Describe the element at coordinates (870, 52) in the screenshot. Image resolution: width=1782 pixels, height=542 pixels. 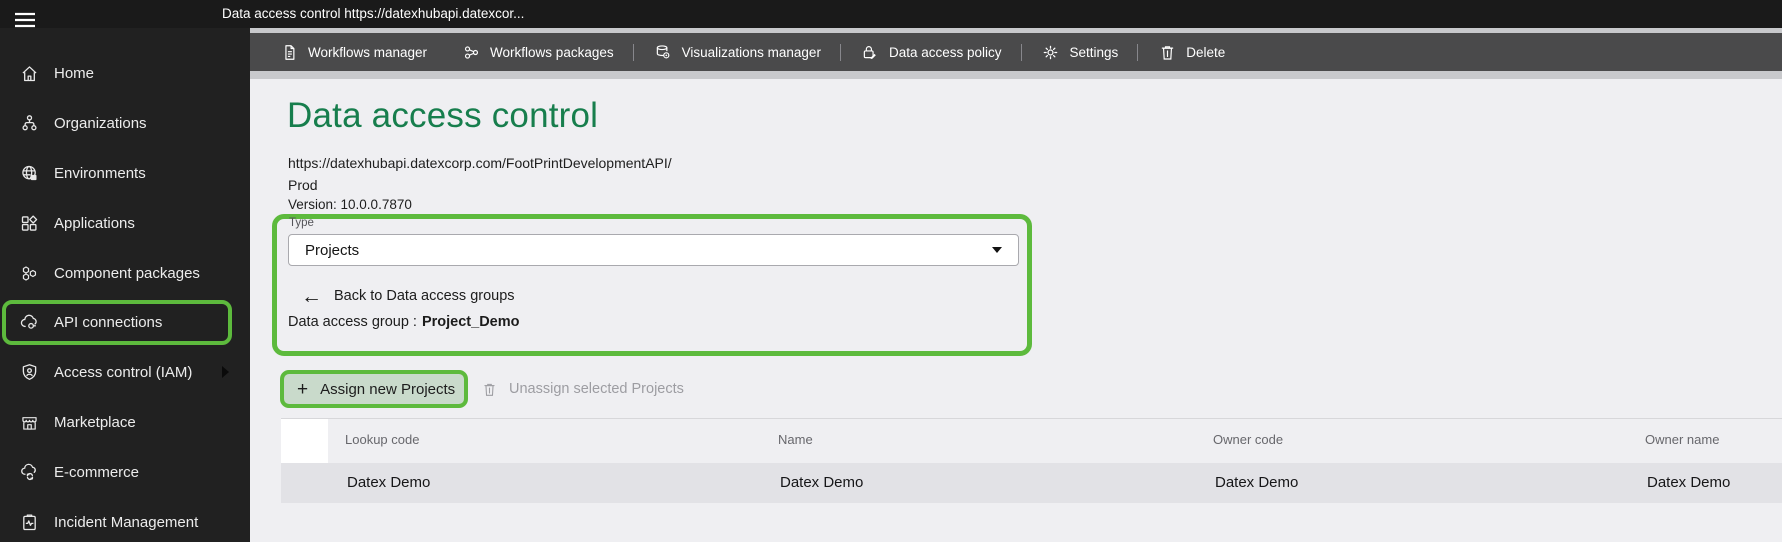
I see `lock-edit-icon` at that location.